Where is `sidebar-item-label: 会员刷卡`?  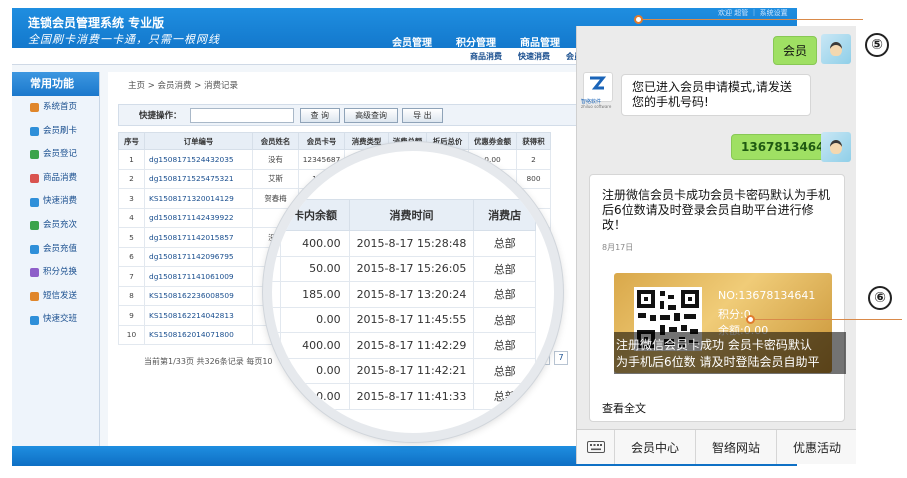
sidebar-item-label: 会员刷卡 is located at coordinates (60, 130).